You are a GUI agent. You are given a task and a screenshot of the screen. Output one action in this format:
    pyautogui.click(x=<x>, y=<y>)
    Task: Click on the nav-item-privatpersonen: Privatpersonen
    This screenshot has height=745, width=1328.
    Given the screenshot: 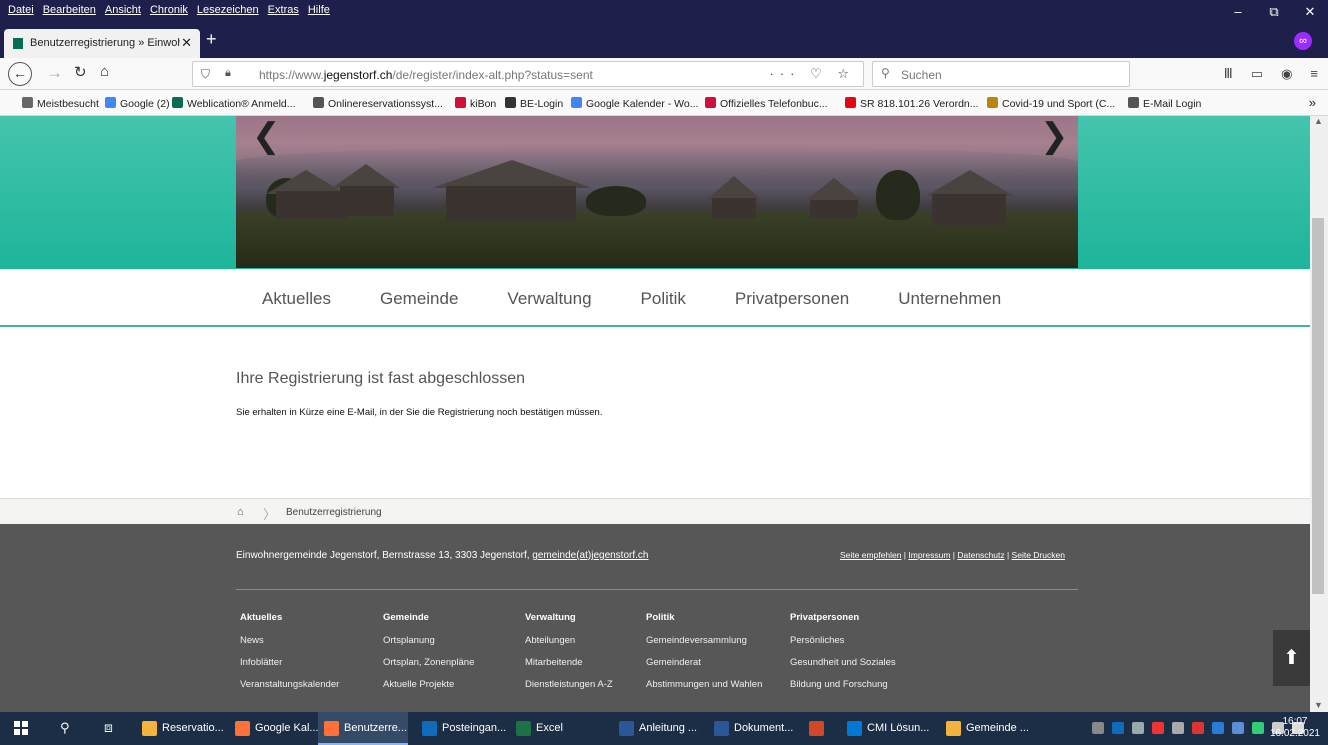 What is the action you would take?
    pyautogui.click(x=792, y=299)
    